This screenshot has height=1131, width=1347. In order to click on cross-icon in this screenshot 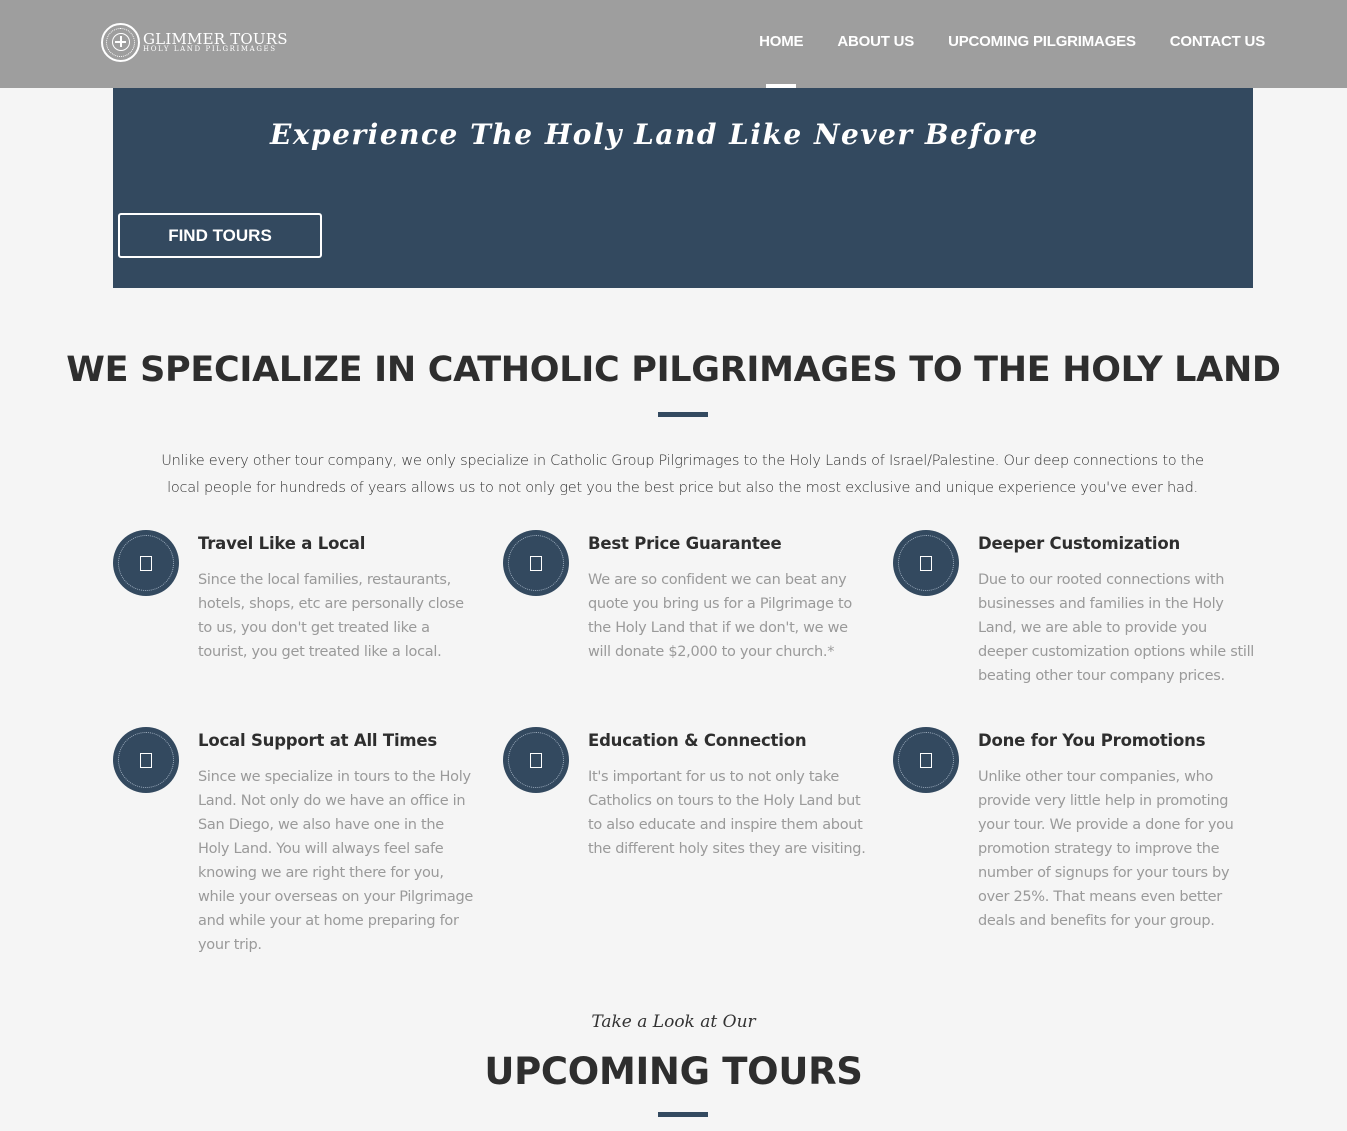, I will do `click(120, 42)`.